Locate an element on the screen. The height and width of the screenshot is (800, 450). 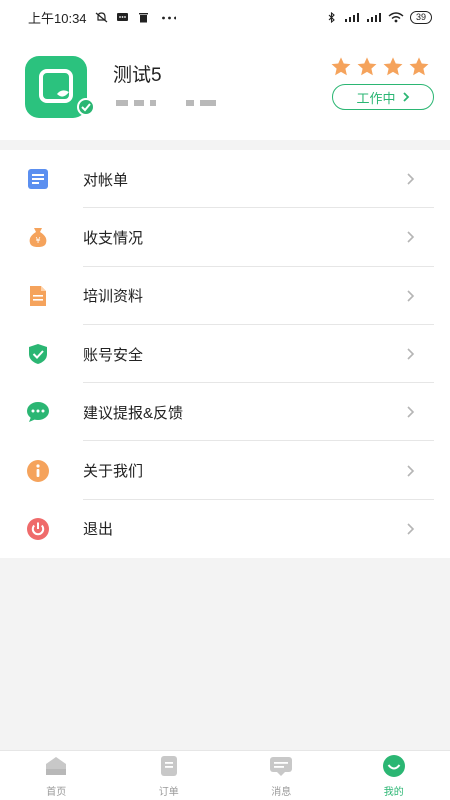
smile-icon is located at coordinates (394, 767).